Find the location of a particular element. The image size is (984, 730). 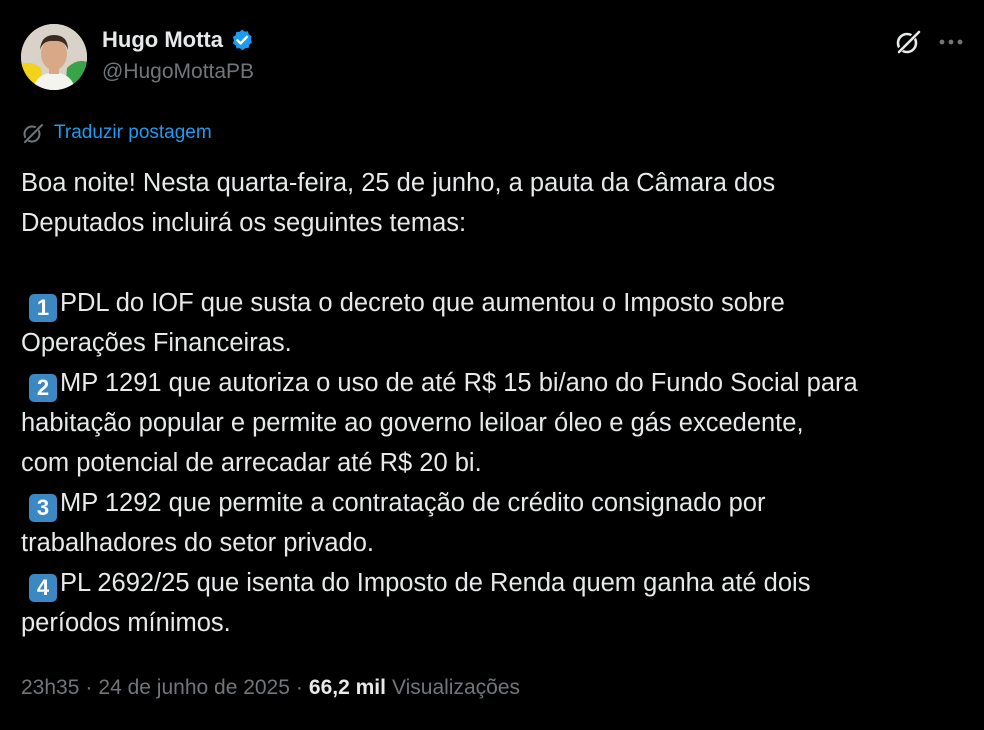

grok-button is located at coordinates (908, 42).